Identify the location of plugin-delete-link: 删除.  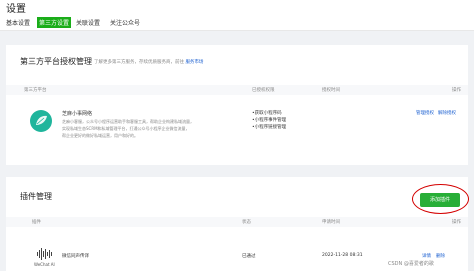
(440, 256).